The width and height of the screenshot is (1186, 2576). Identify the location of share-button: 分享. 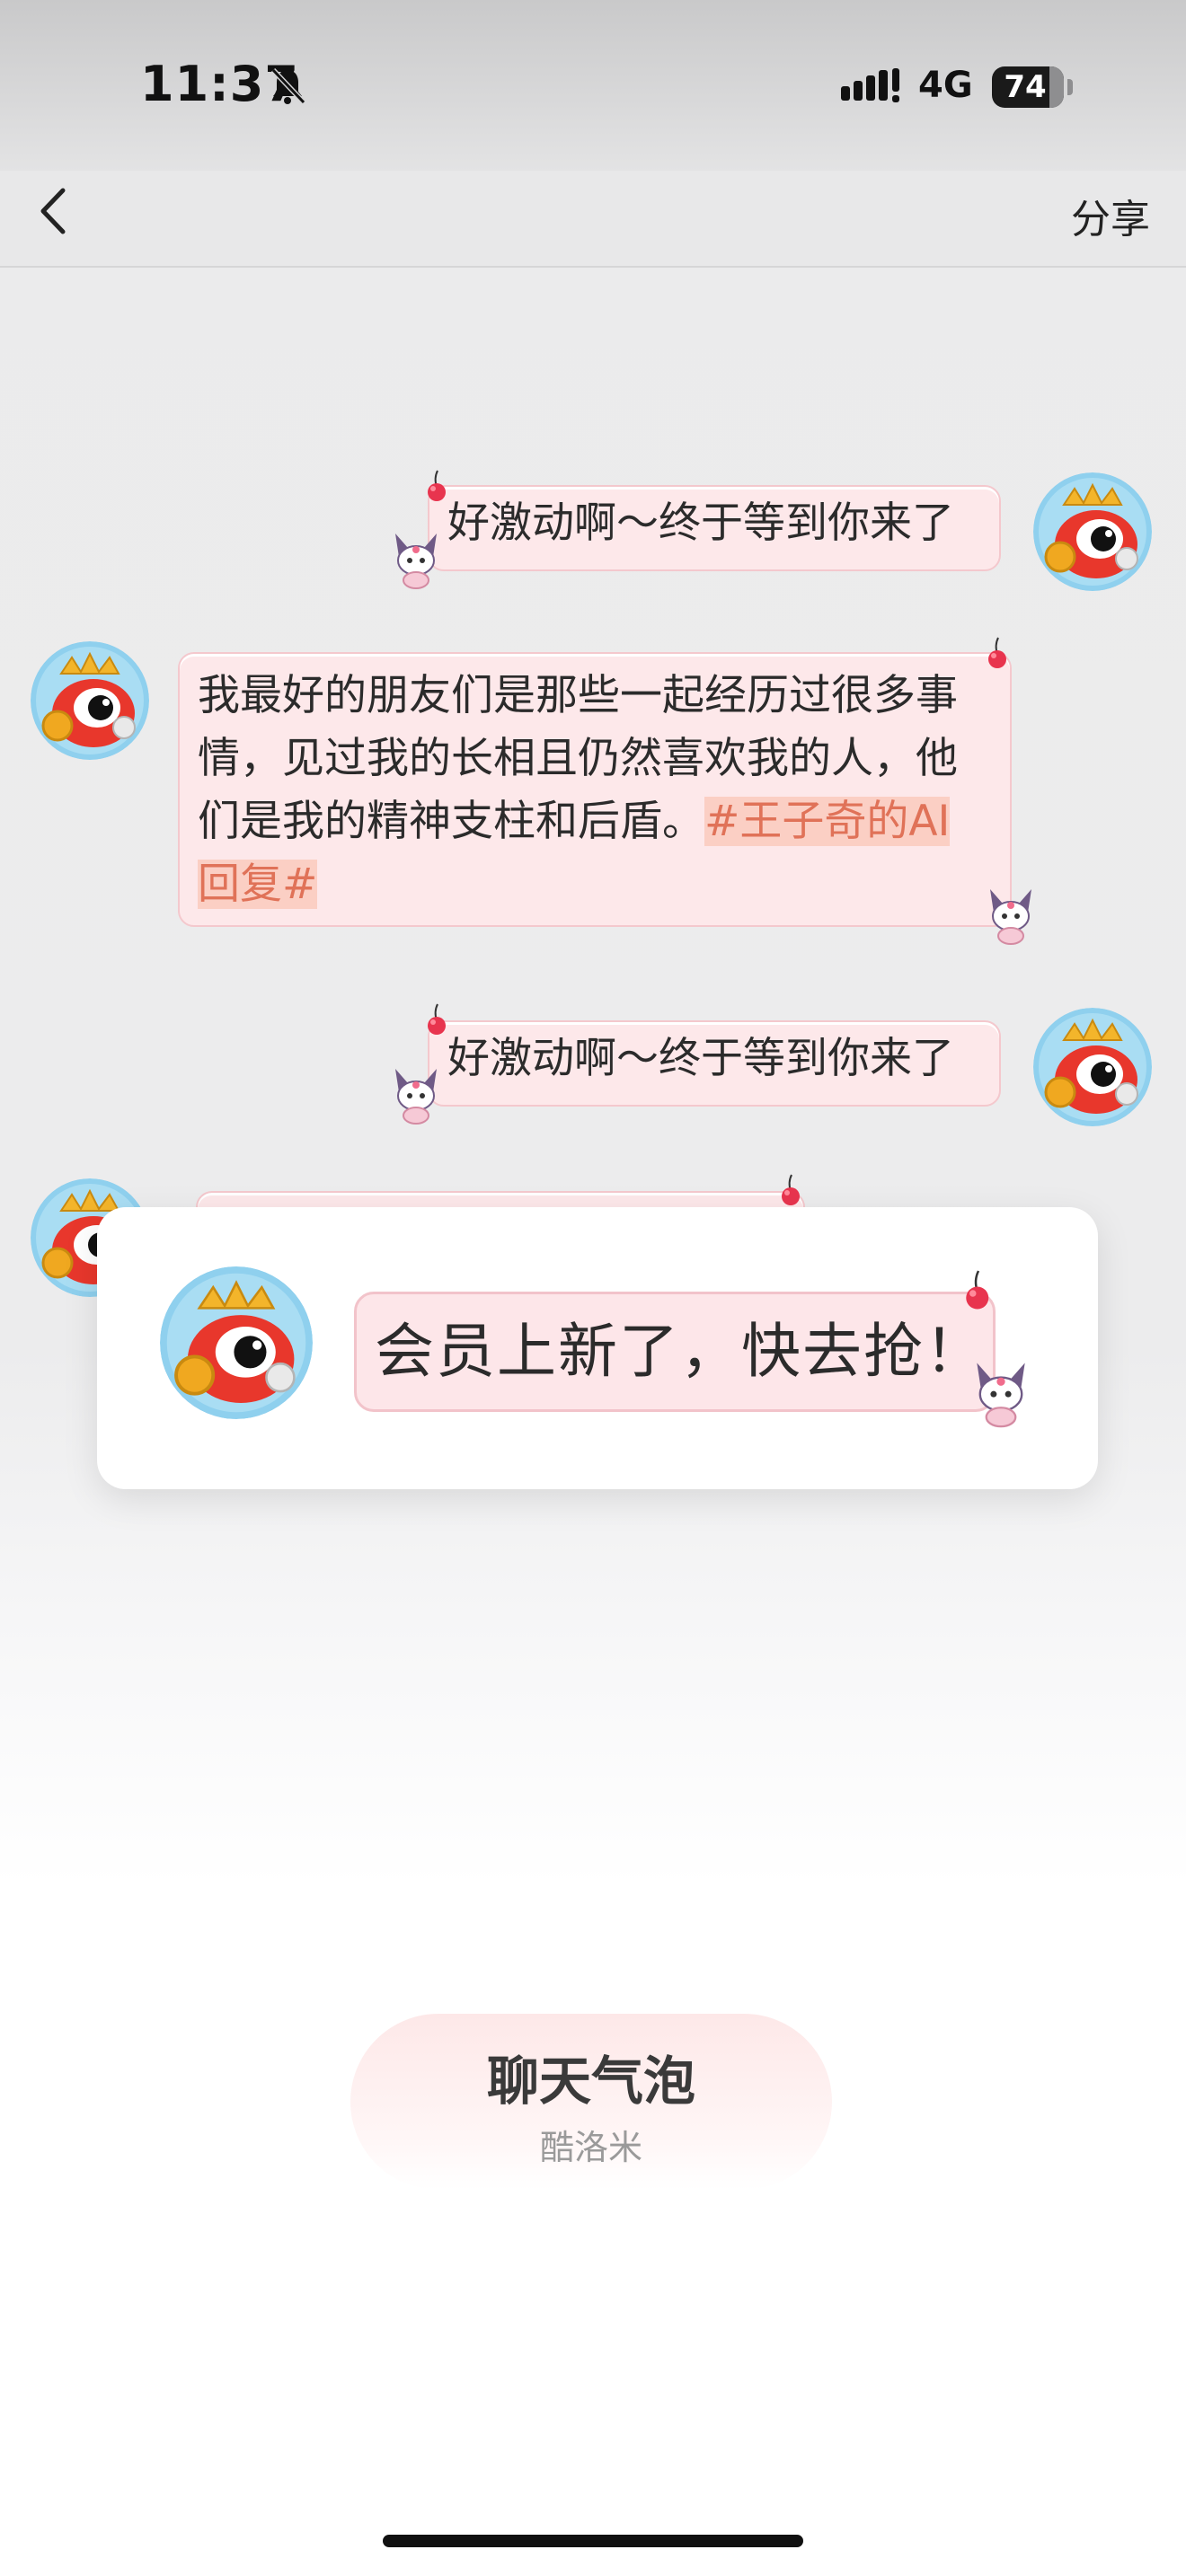
(1110, 215).